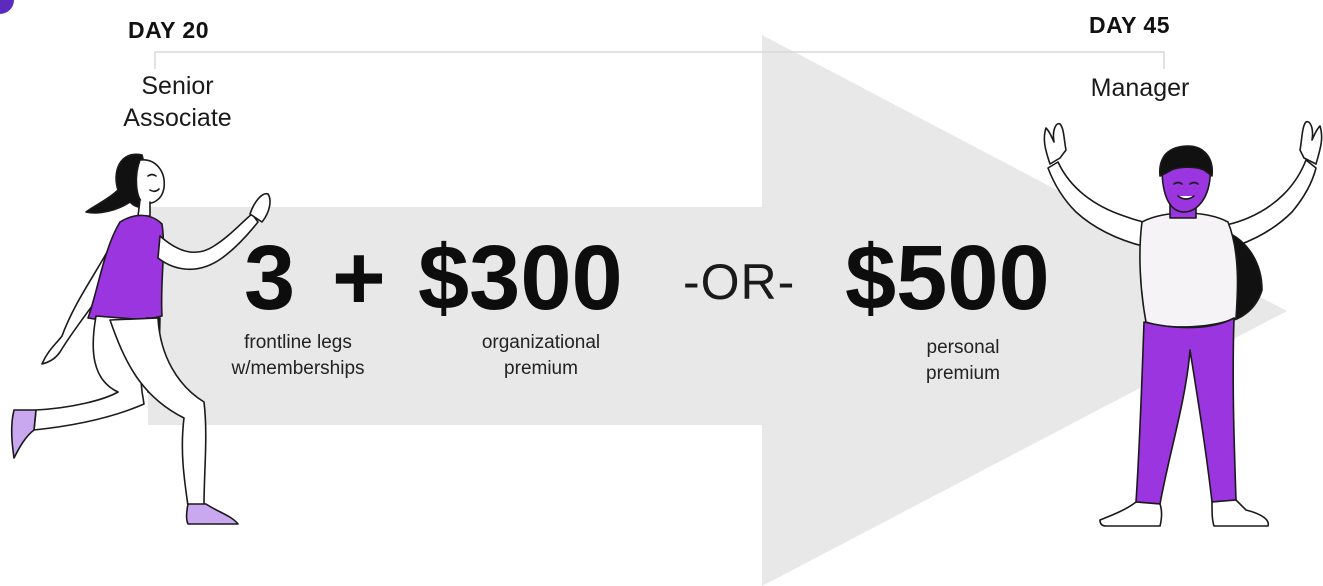  What do you see at coordinates (1183, 323) in the screenshot?
I see `cheering-man-illustration` at bounding box center [1183, 323].